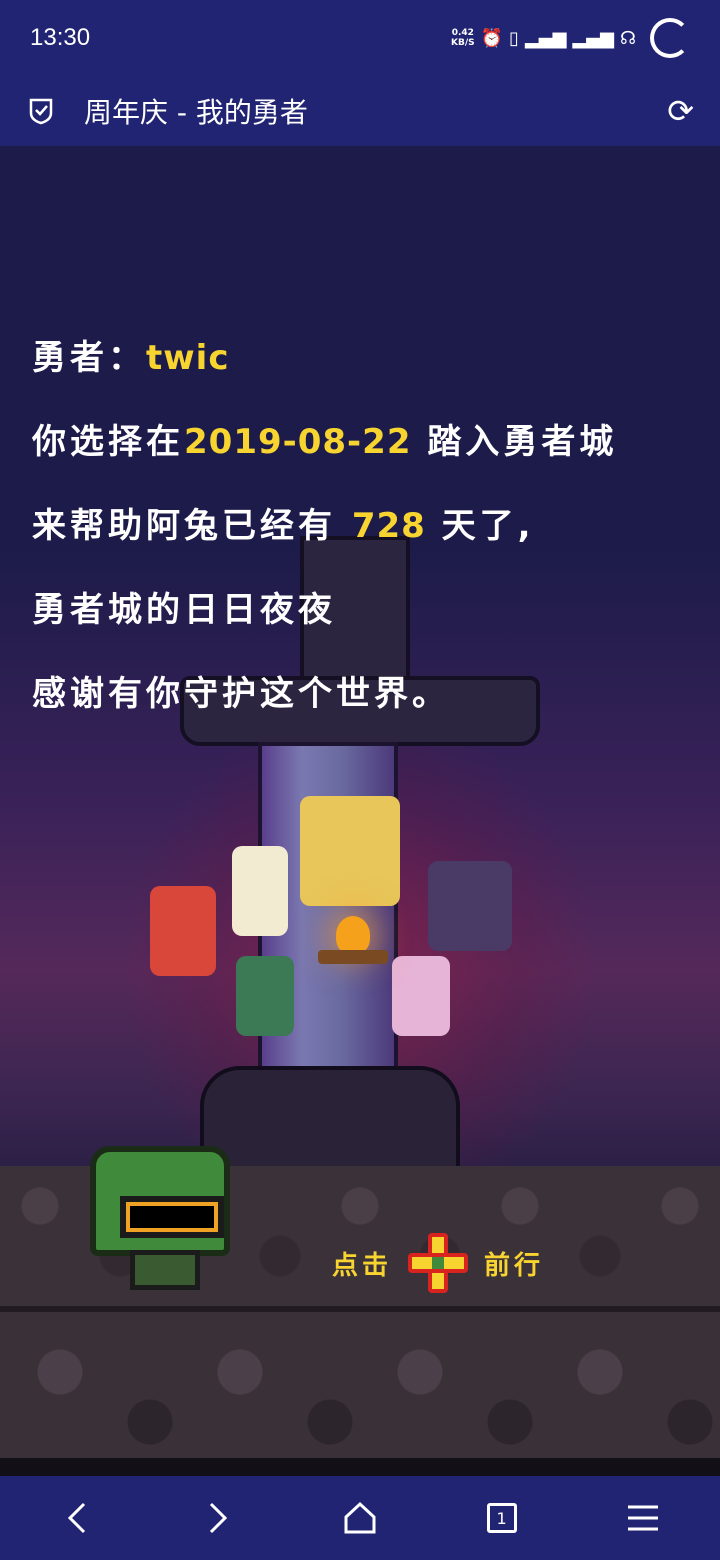 Image resolution: width=720 pixels, height=1560 pixels. What do you see at coordinates (514, 442) in the screenshot?
I see `join-date-suffix: 踏入勇者城` at bounding box center [514, 442].